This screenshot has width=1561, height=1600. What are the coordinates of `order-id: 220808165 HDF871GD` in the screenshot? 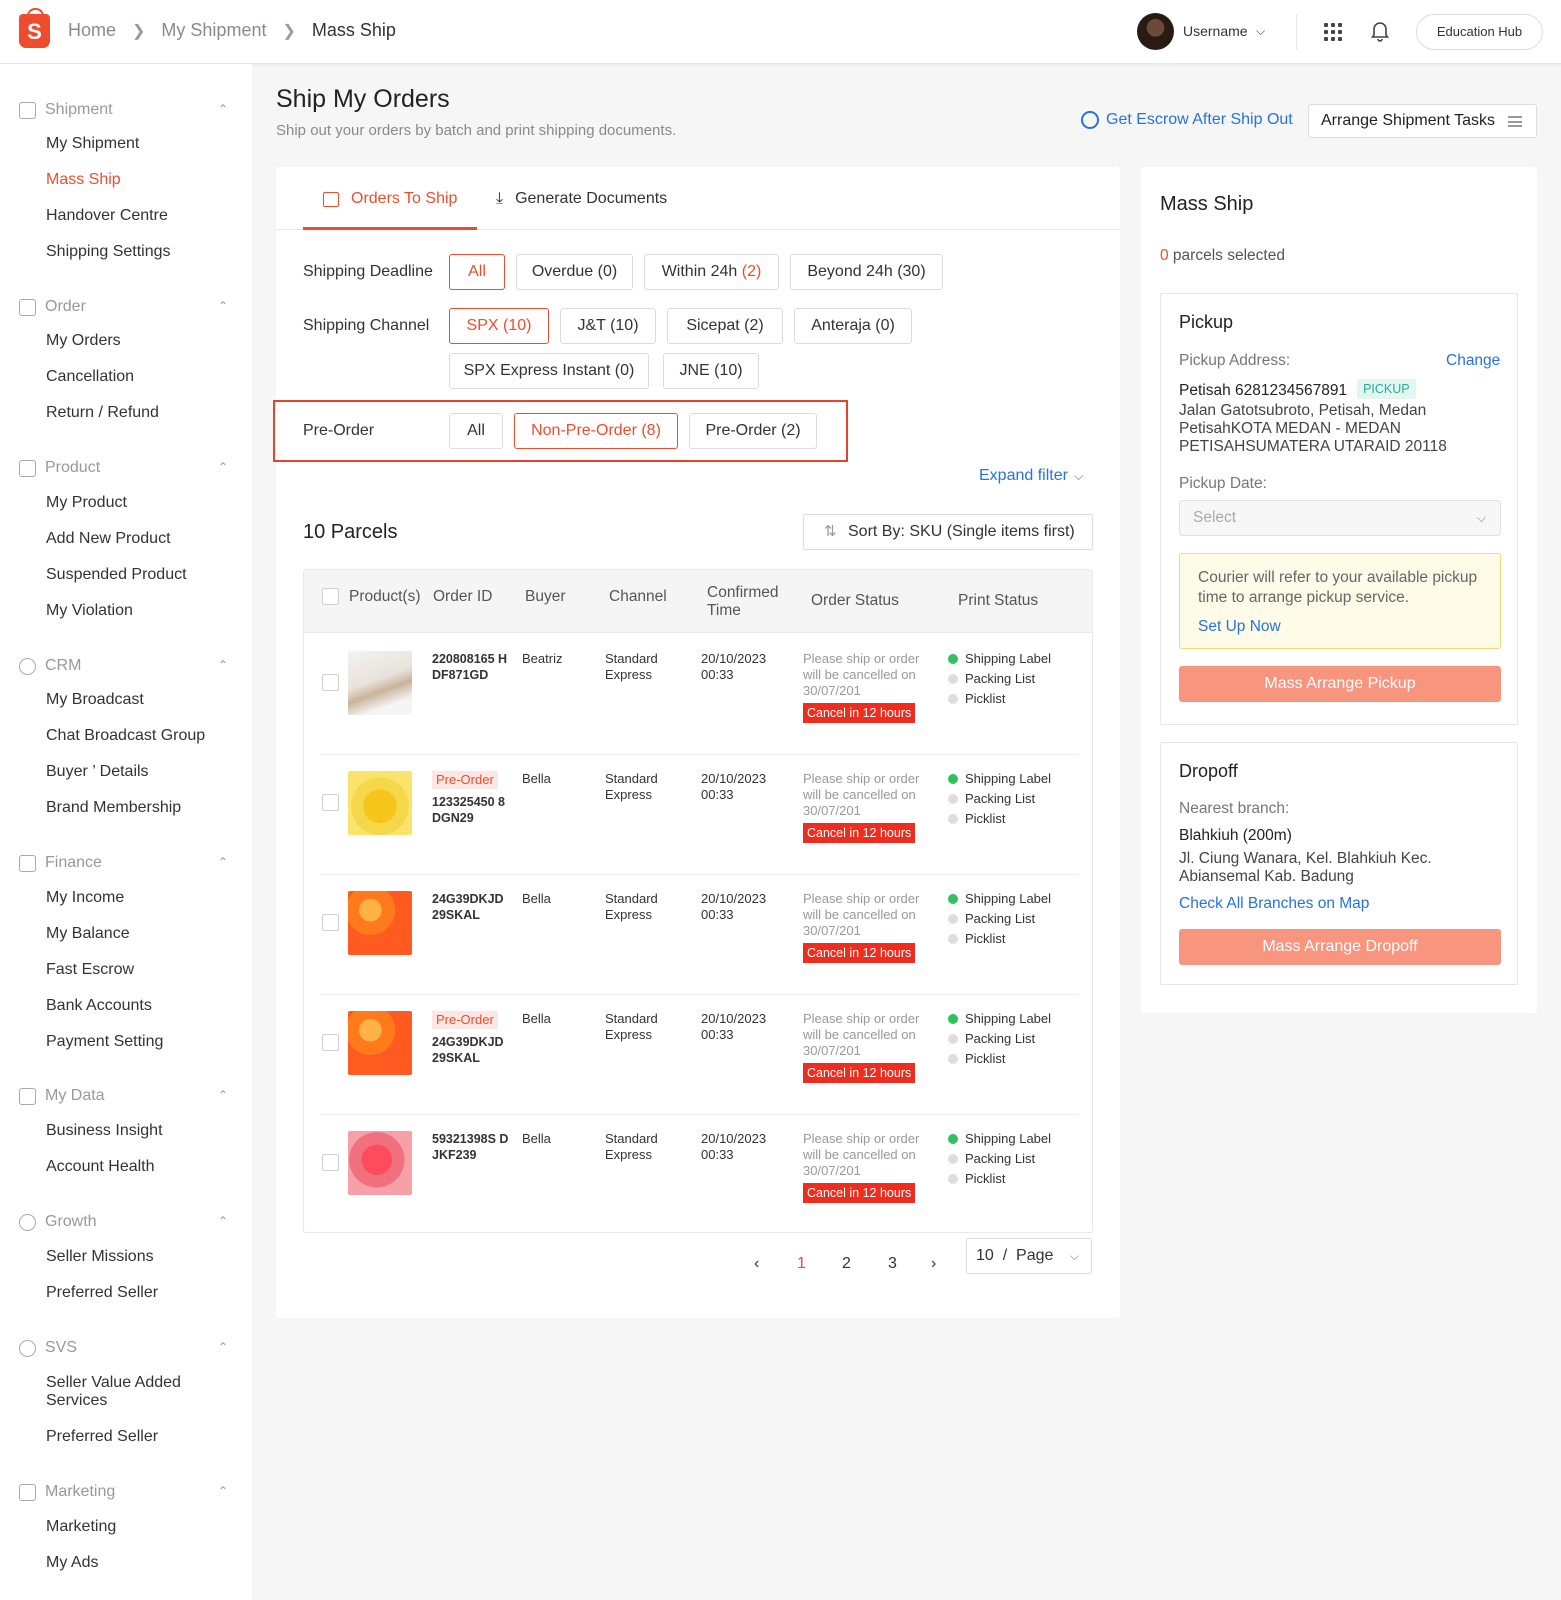 It's located at (472, 667).